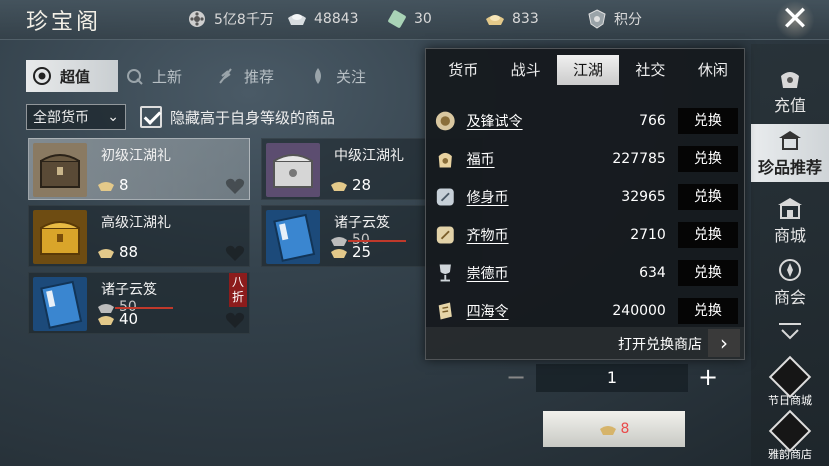  I want to click on elegance-shop-button: 雅韵商店, so click(790, 437).